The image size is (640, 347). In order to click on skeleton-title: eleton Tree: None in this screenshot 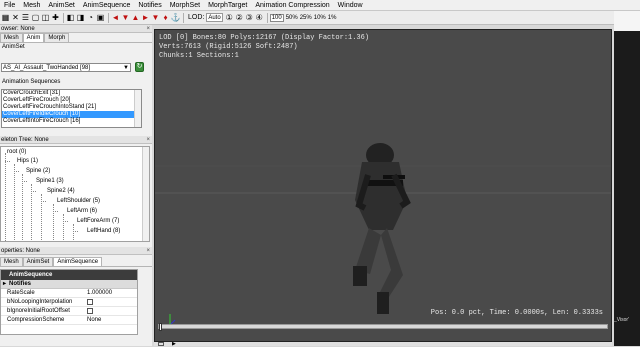, I will do `click(25, 140)`.